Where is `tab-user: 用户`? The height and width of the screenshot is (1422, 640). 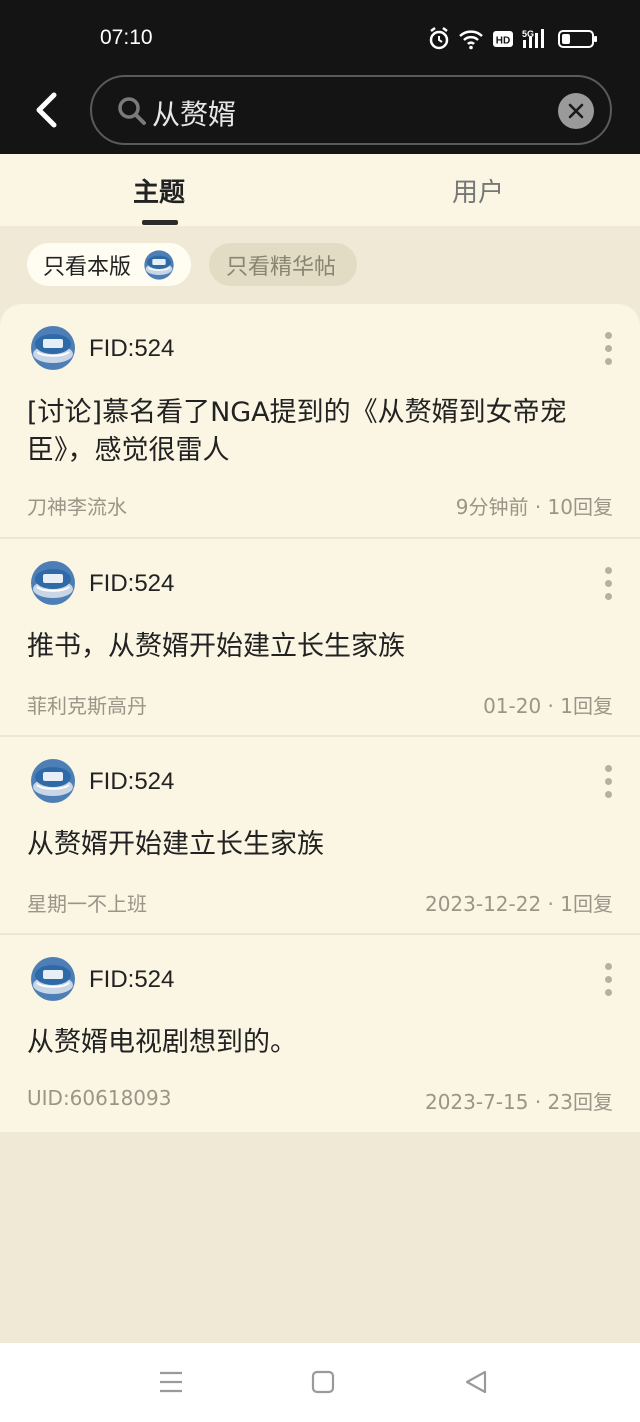
tab-user: 用户 is located at coordinates (478, 190).